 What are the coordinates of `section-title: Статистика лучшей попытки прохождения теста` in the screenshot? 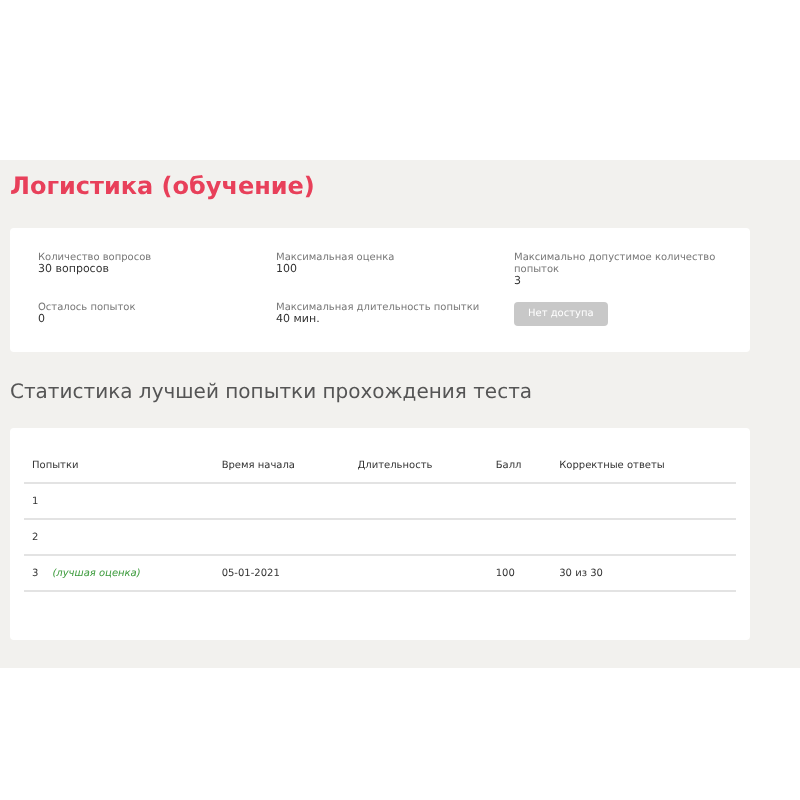 It's located at (272, 394).